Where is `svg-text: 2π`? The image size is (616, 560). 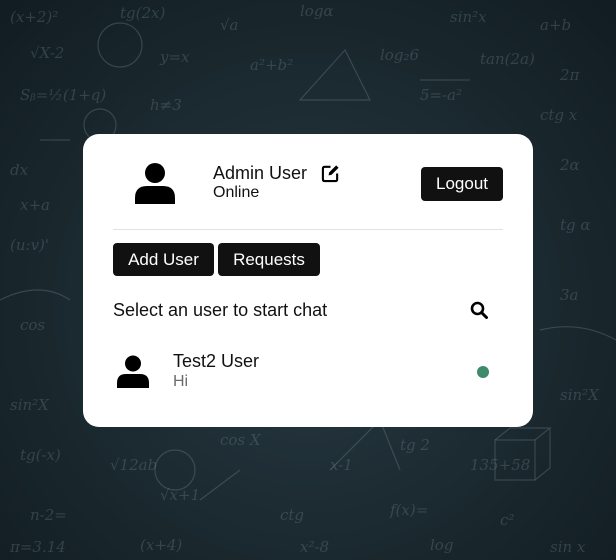
svg-text: 2π is located at coordinates (570, 75).